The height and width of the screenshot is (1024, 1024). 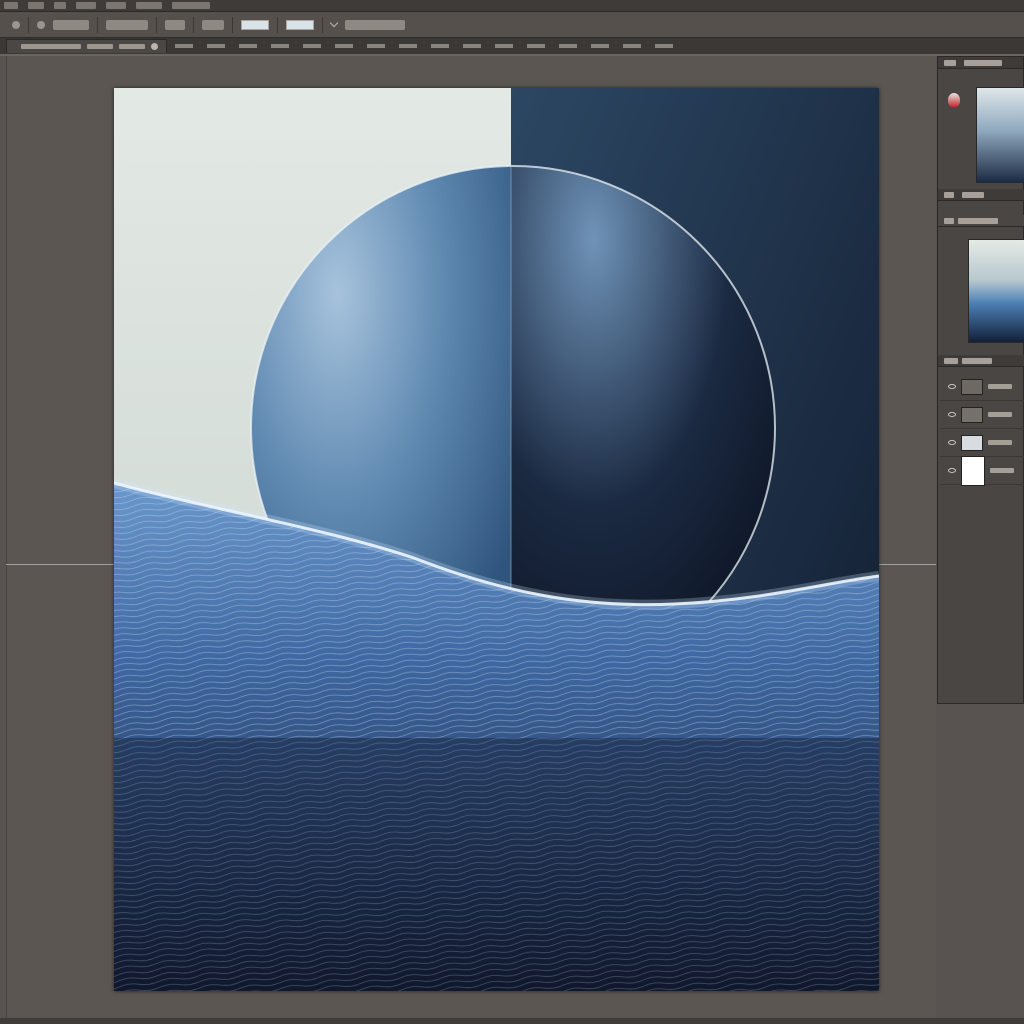 I want to click on layers-panel-header, so click(x=981, y=195).